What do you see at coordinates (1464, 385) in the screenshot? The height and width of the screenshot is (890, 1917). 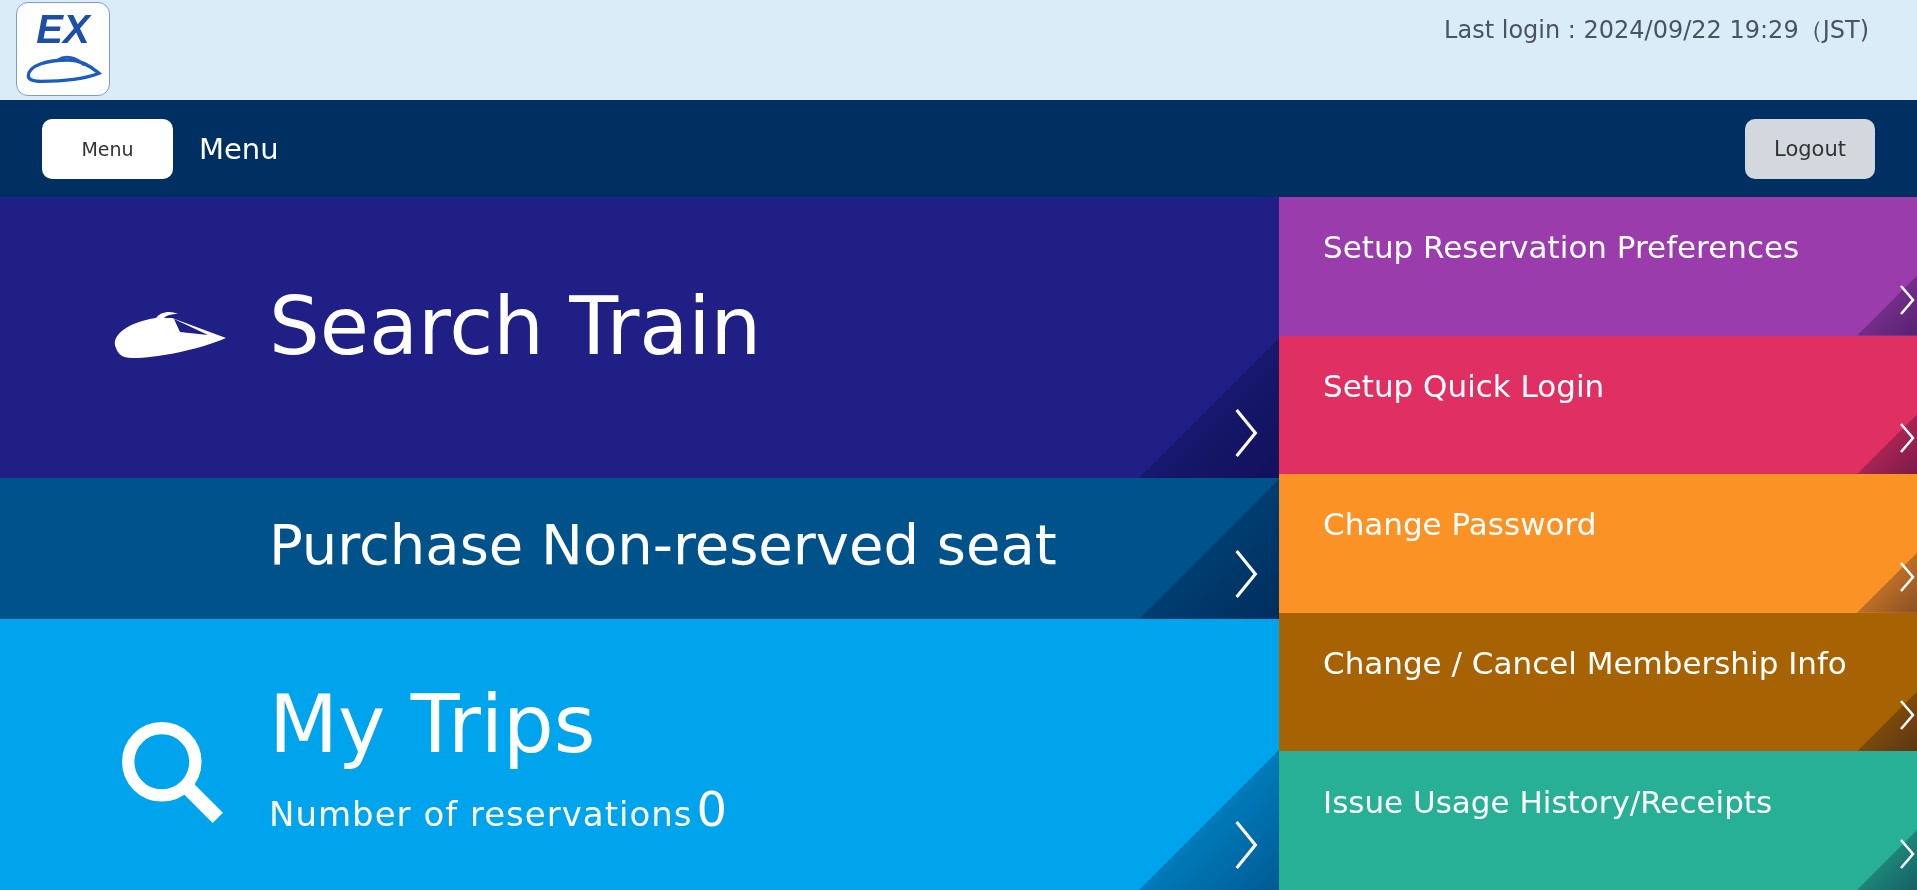 I see `tile-label: Setup Quick Login` at bounding box center [1464, 385].